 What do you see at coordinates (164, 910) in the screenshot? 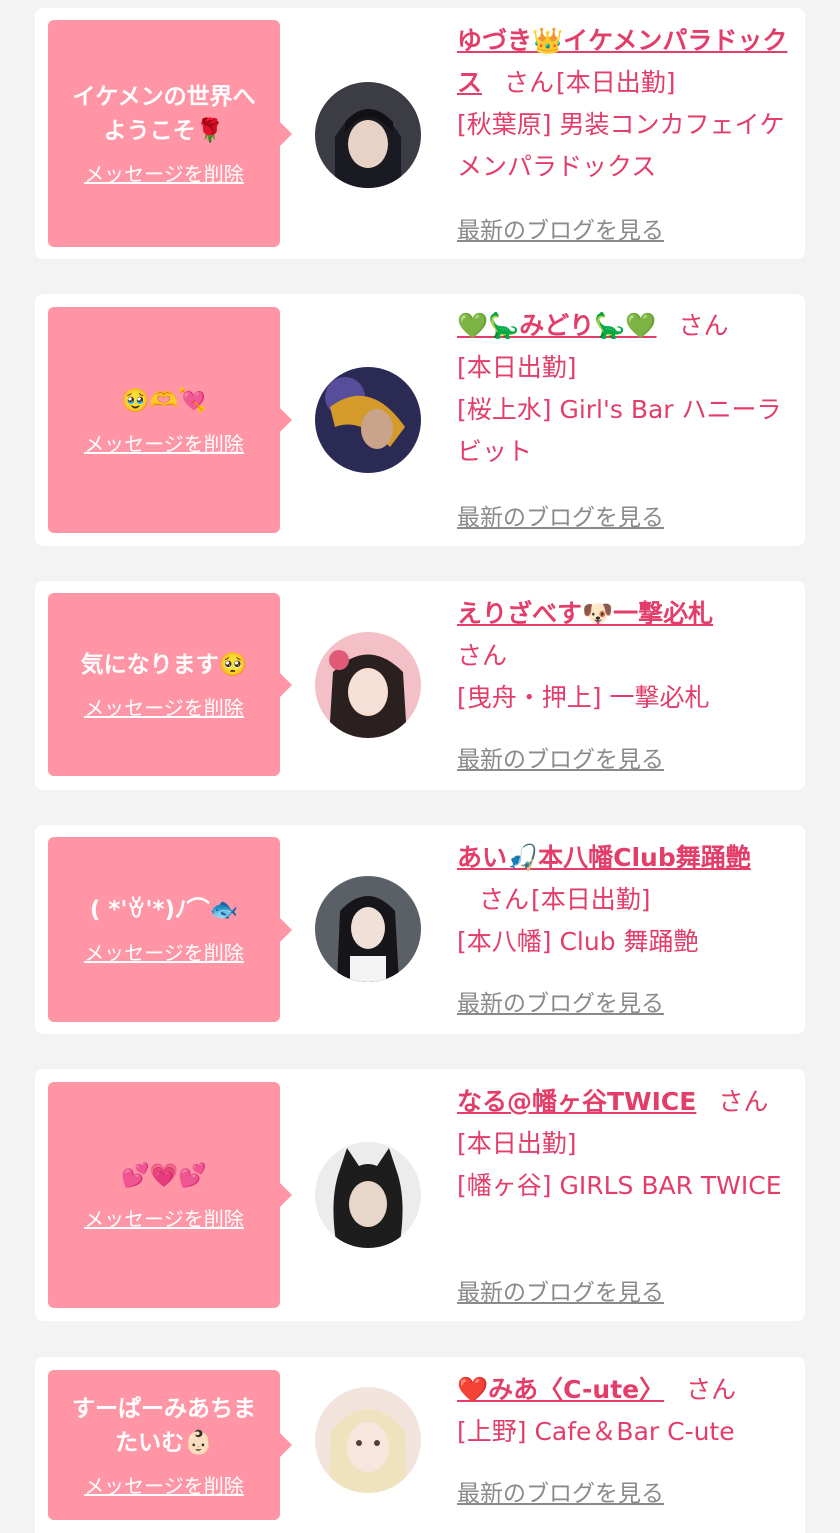
I see `message-text: ( *'ꈊ'*)ﾉ⌒🐟` at bounding box center [164, 910].